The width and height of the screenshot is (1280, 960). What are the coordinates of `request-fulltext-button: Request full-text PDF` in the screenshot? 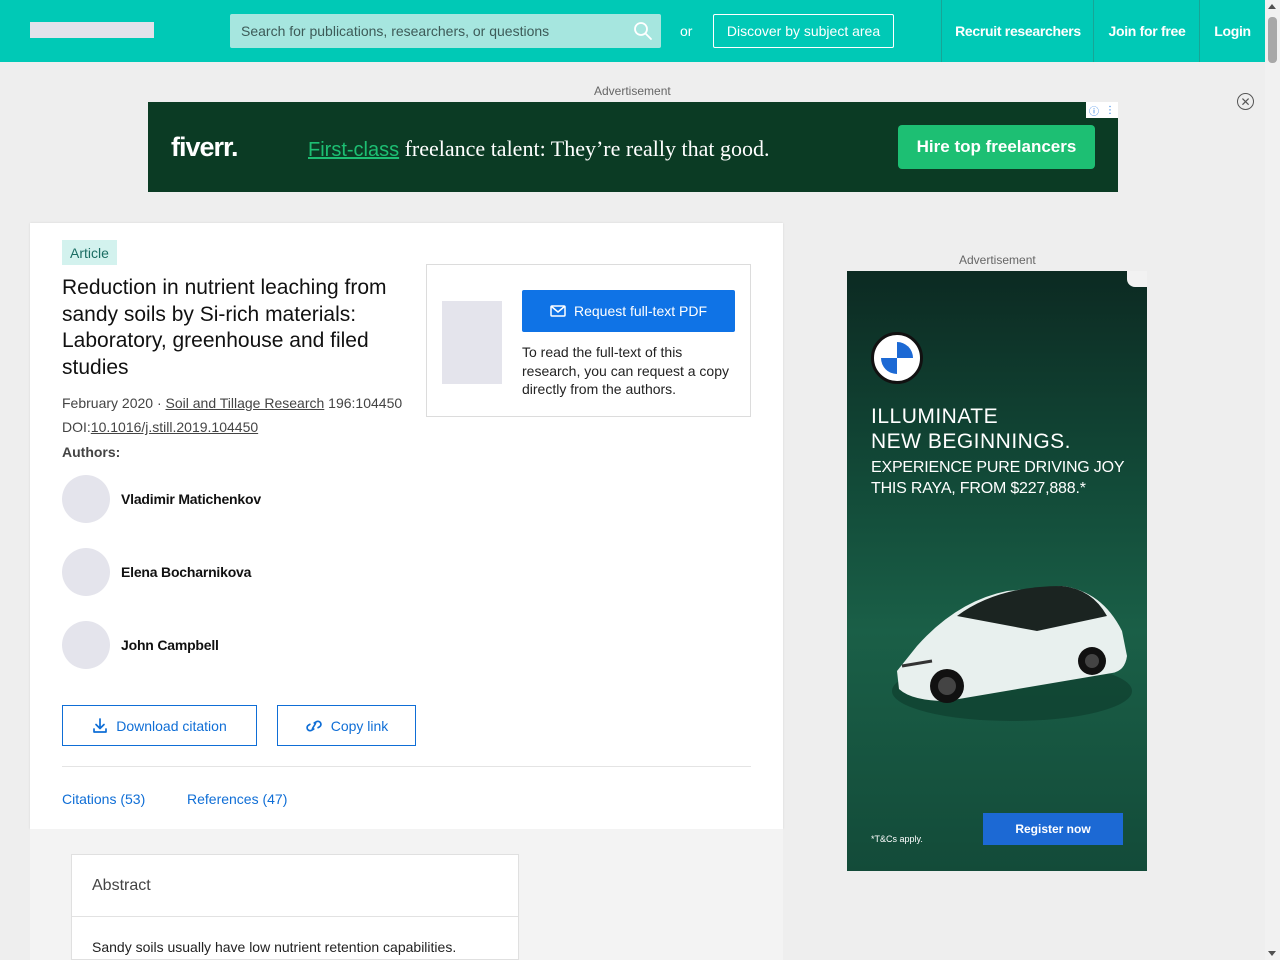 It's located at (628, 311).